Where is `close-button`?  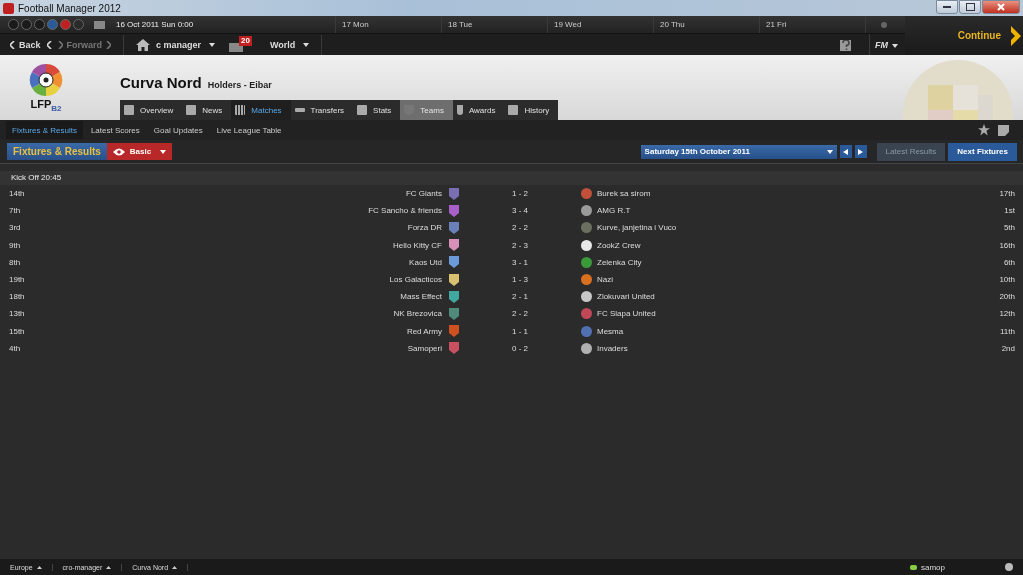 close-button is located at coordinates (1001, 7).